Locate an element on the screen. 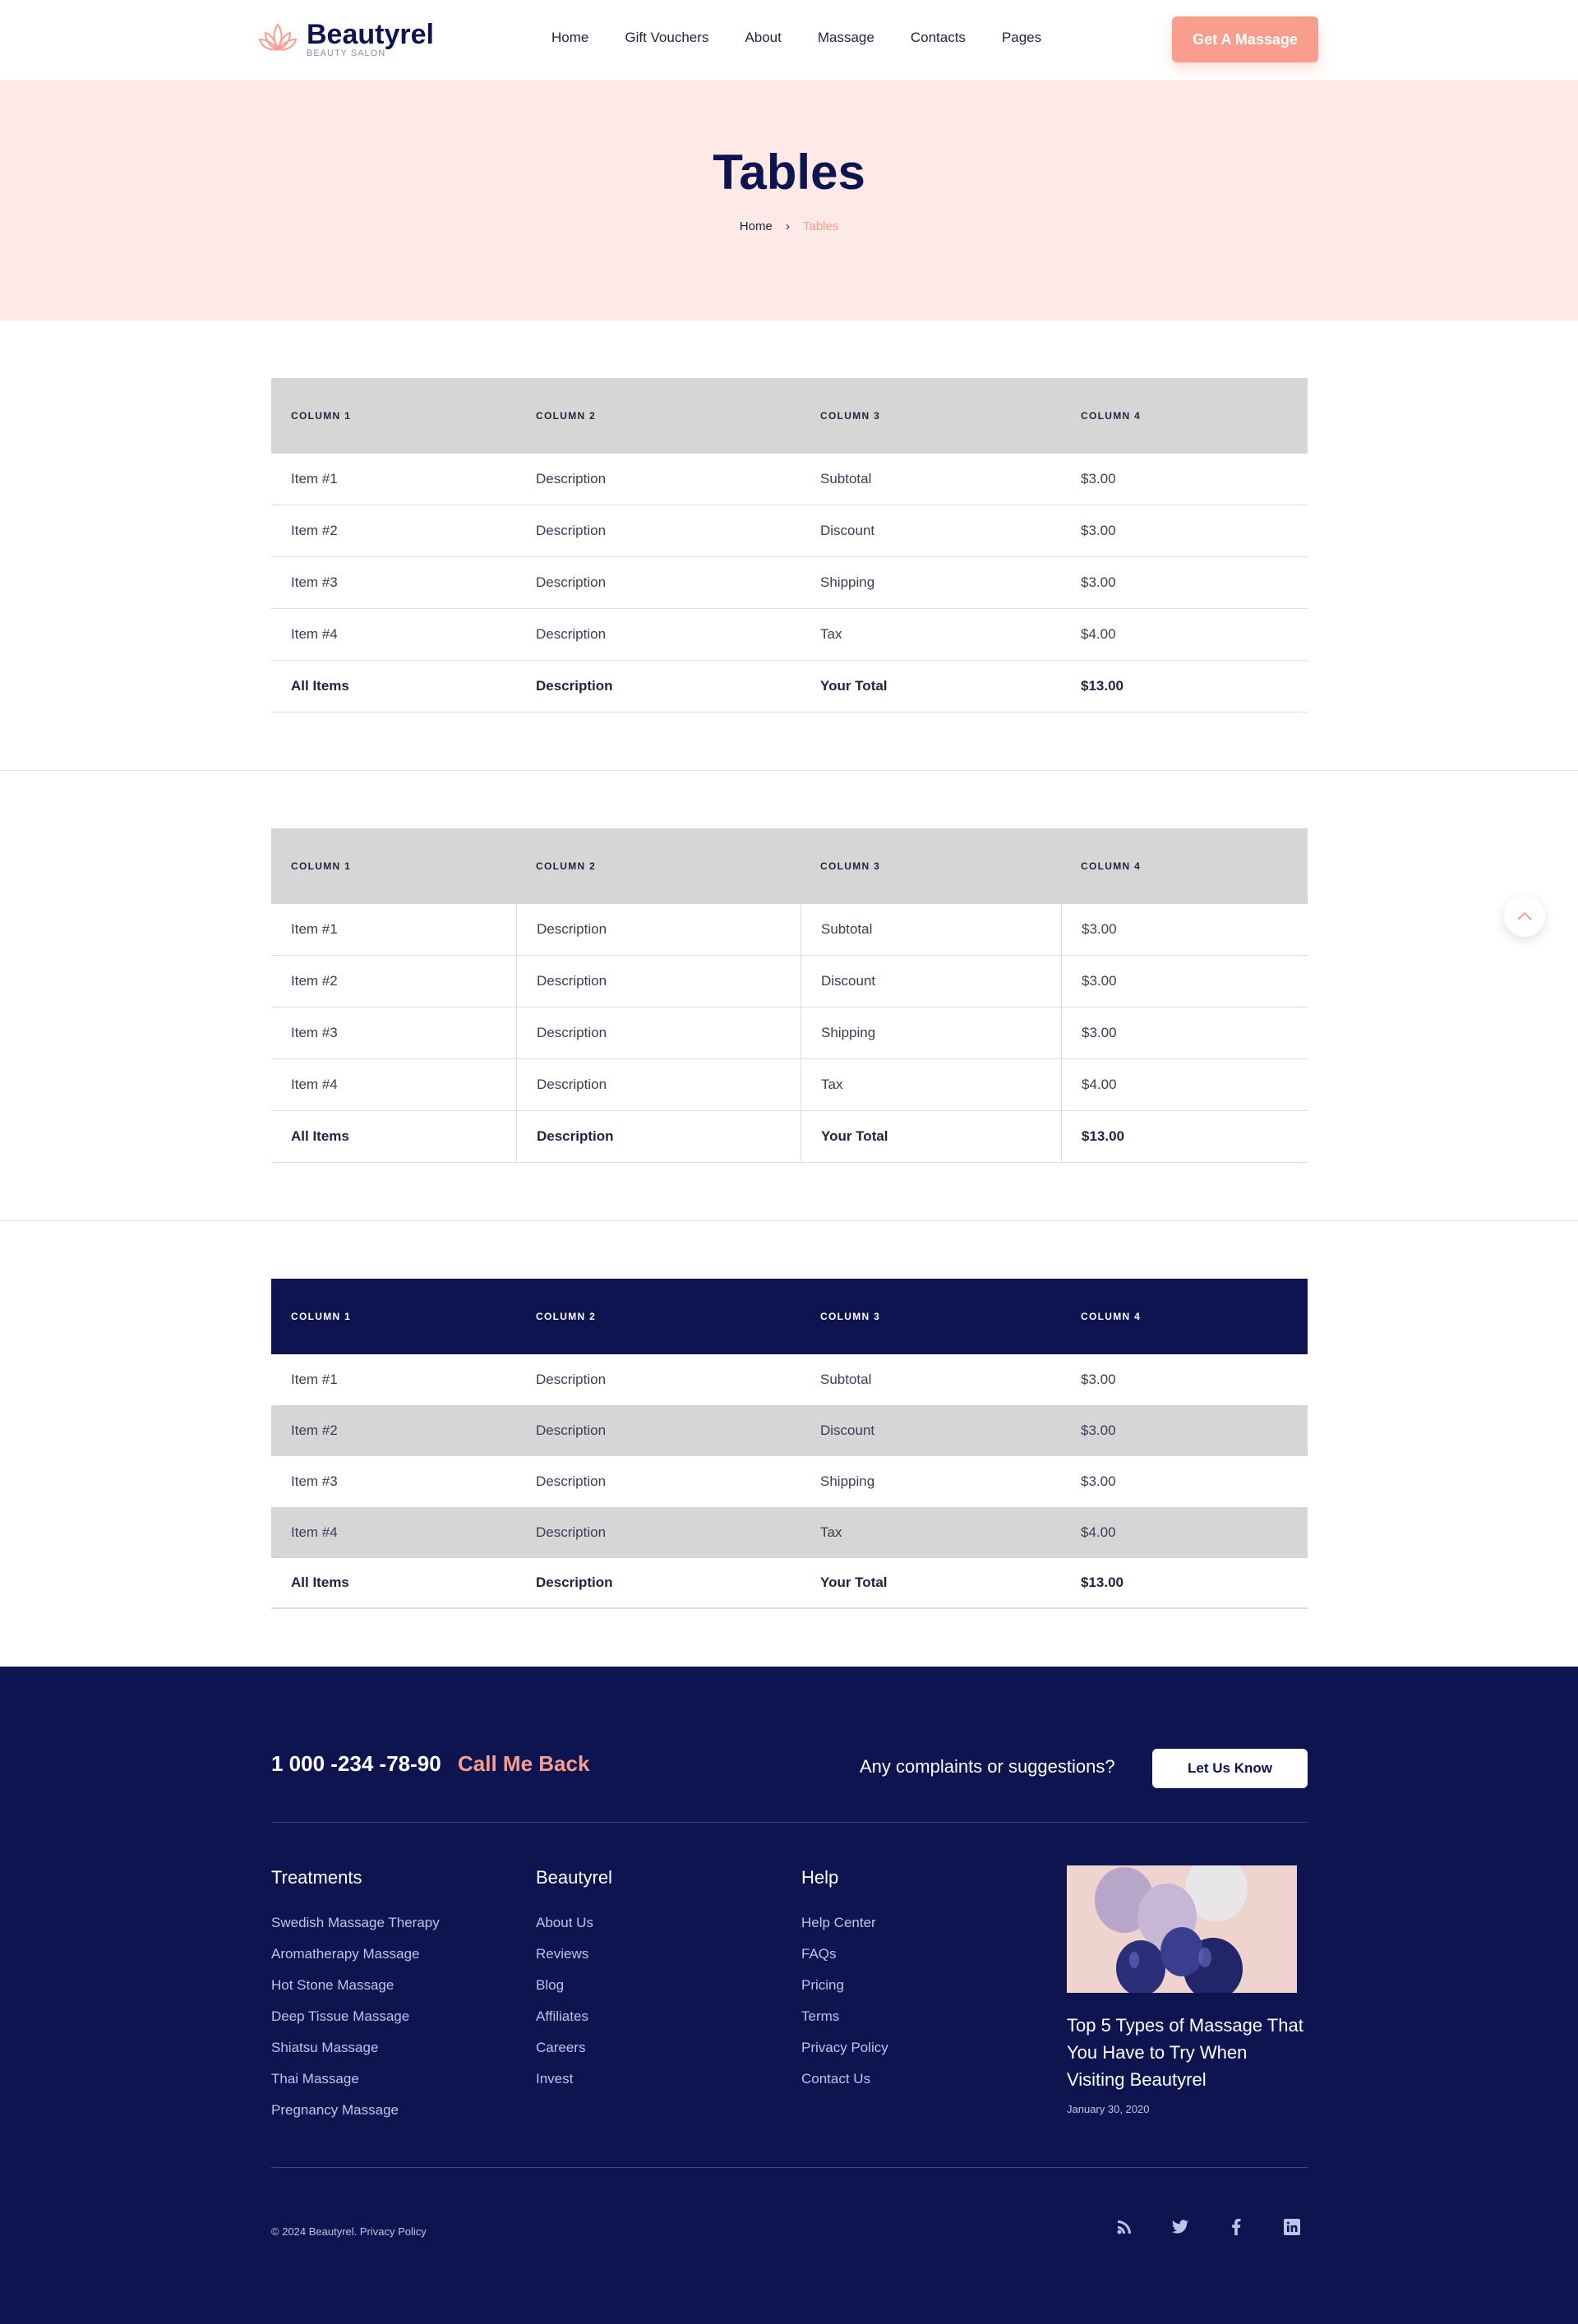 This screenshot has height=2324, width=1578. footer-link: Blog is located at coordinates (574, 1992).